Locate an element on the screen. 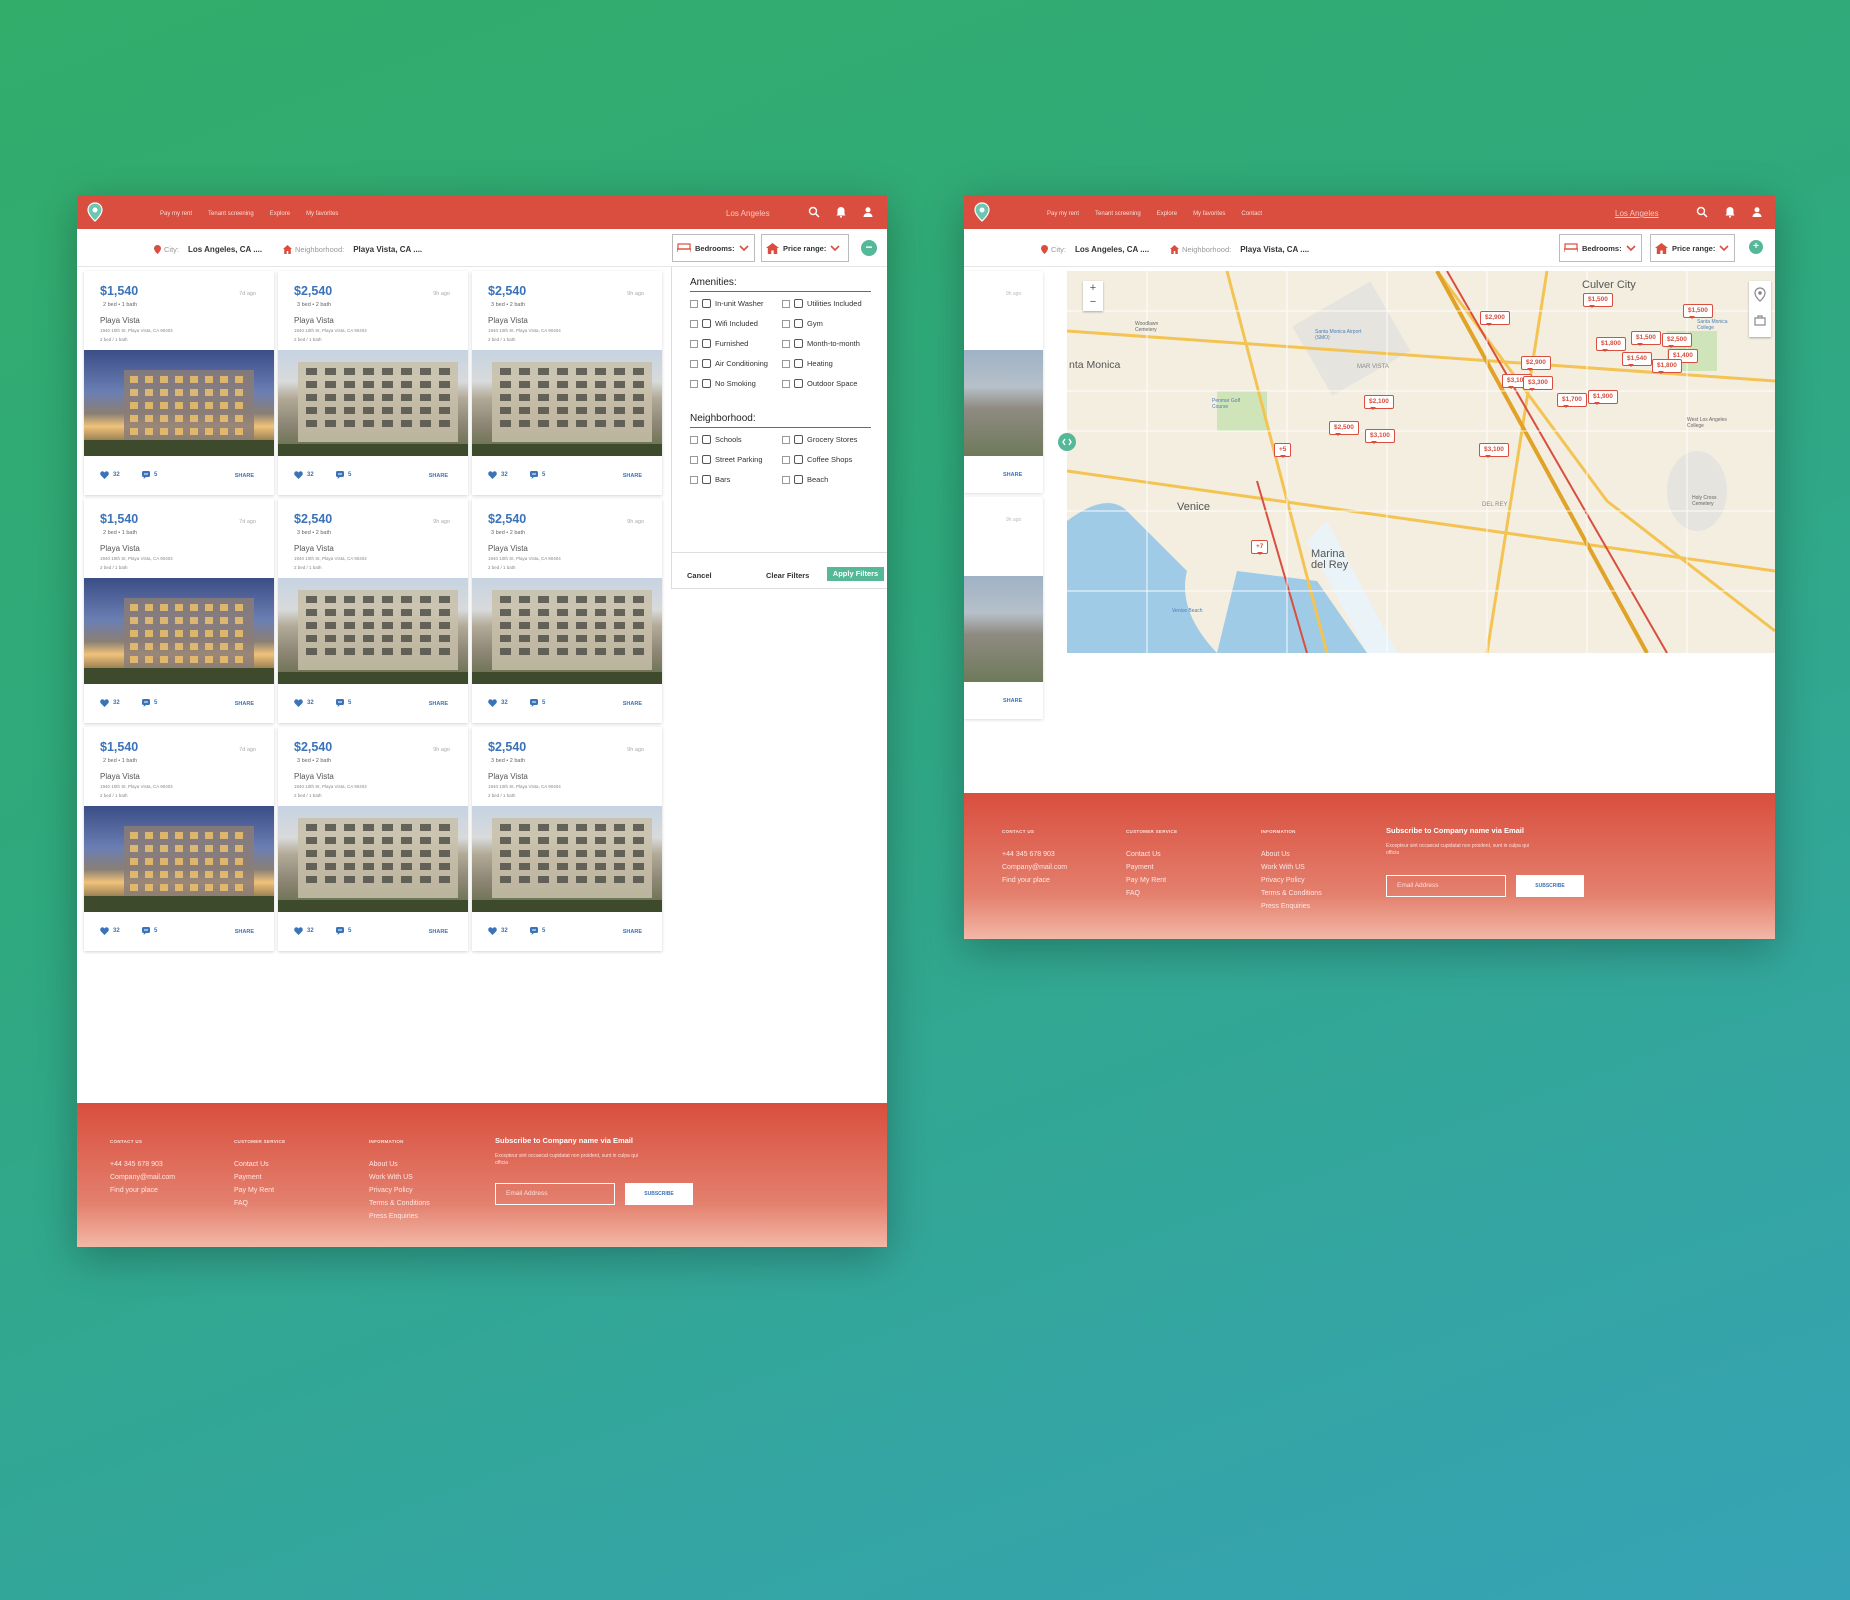 This screenshot has height=1600, width=1850. bedrooms-select: Bedrooms: is located at coordinates (713, 248).